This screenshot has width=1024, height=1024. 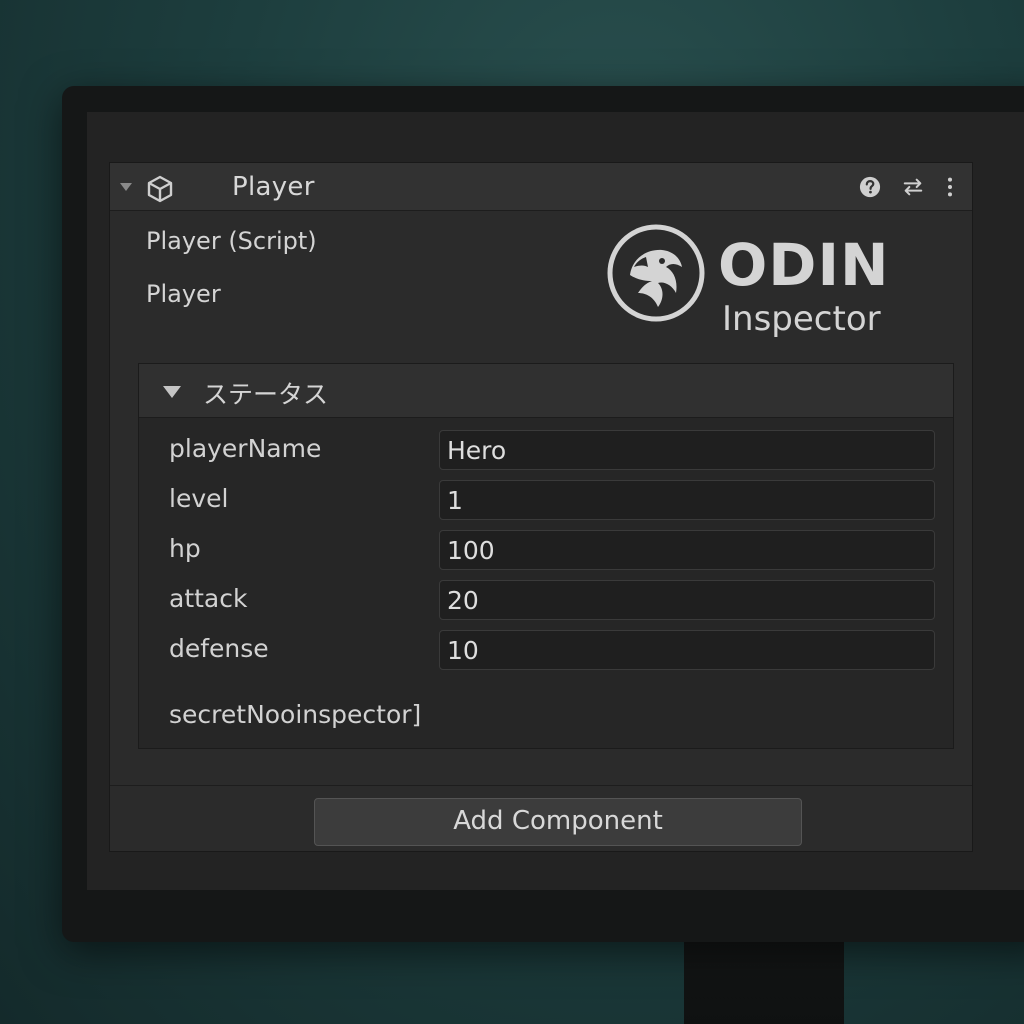 I want to click on cube-icon, so click(x=160, y=189).